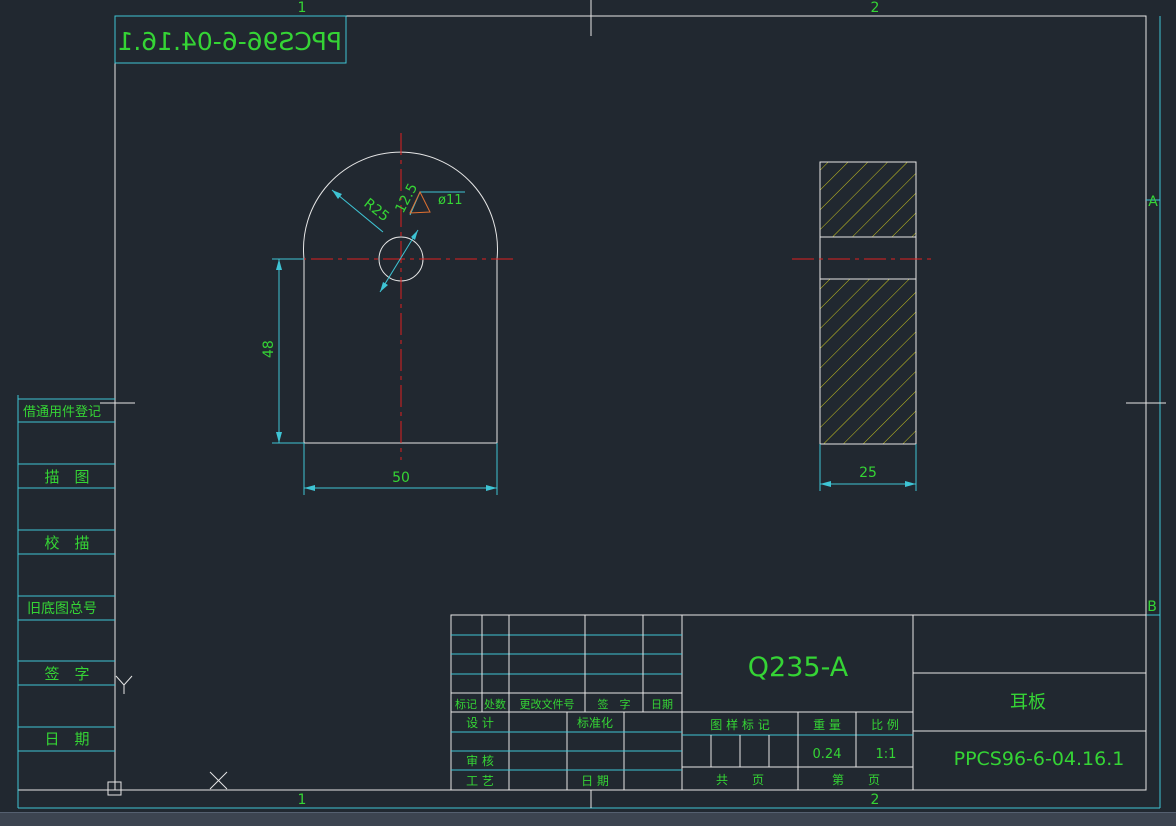 The width and height of the screenshot is (1176, 826). Describe the element at coordinates (66, 543) in the screenshot. I see `side-label-check-trace: 校 描` at that location.